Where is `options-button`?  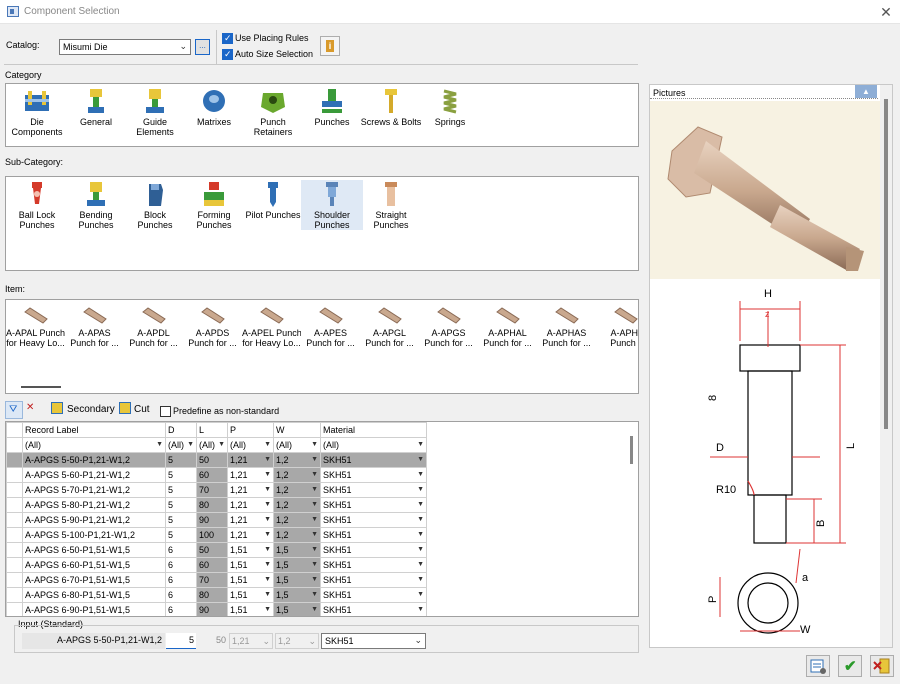
options-button is located at coordinates (818, 666).